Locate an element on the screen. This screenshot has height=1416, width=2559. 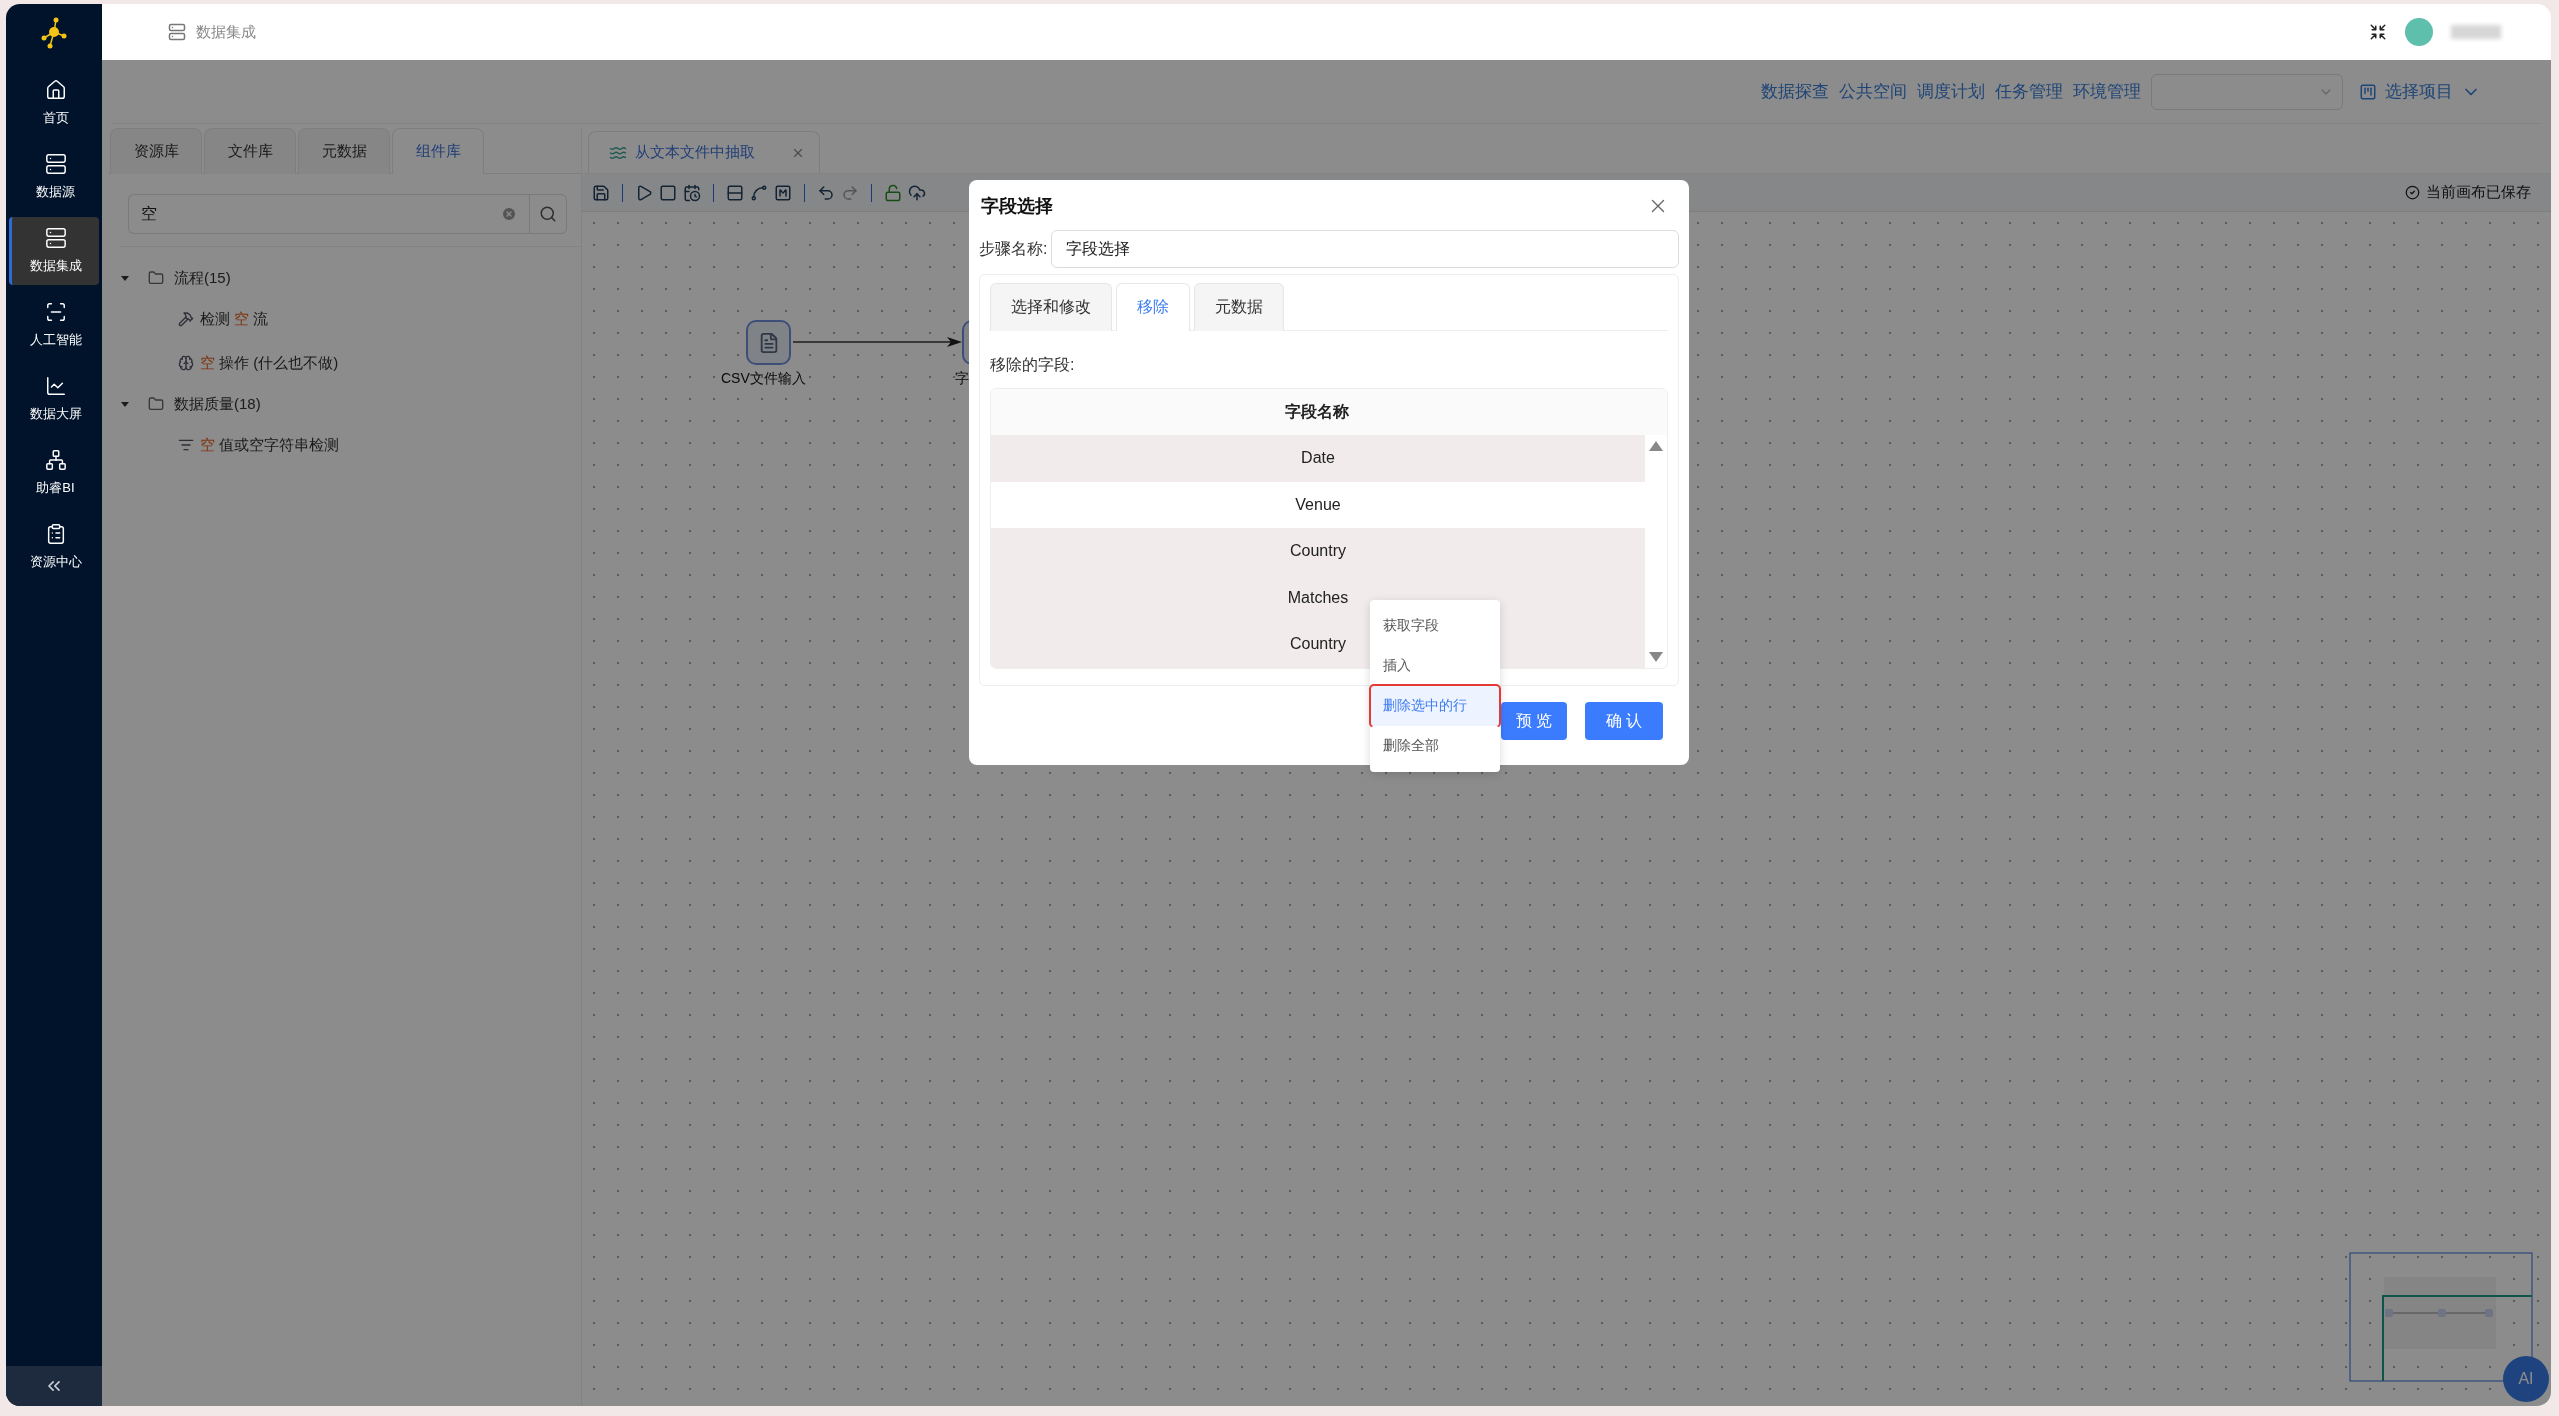
node-label: 字 is located at coordinates (962, 379).